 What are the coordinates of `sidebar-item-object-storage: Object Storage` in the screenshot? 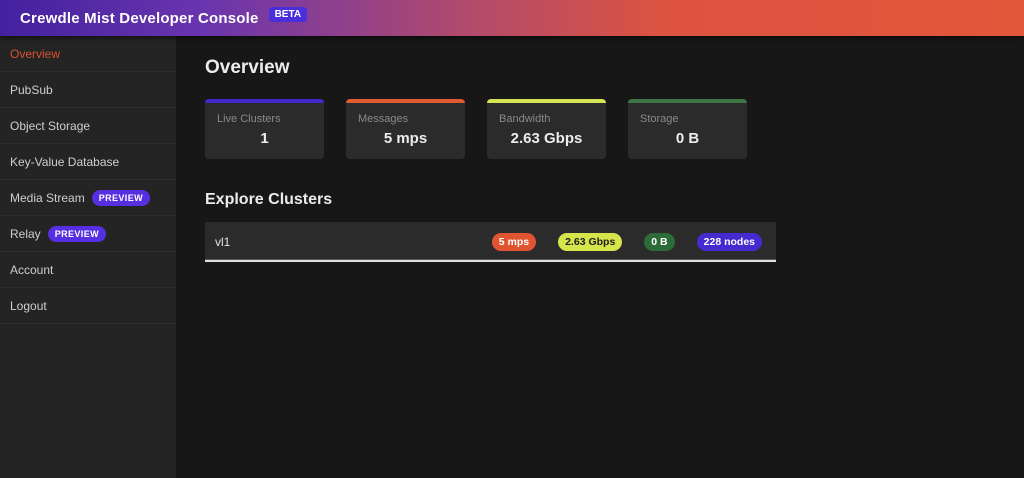 It's located at (88, 126).